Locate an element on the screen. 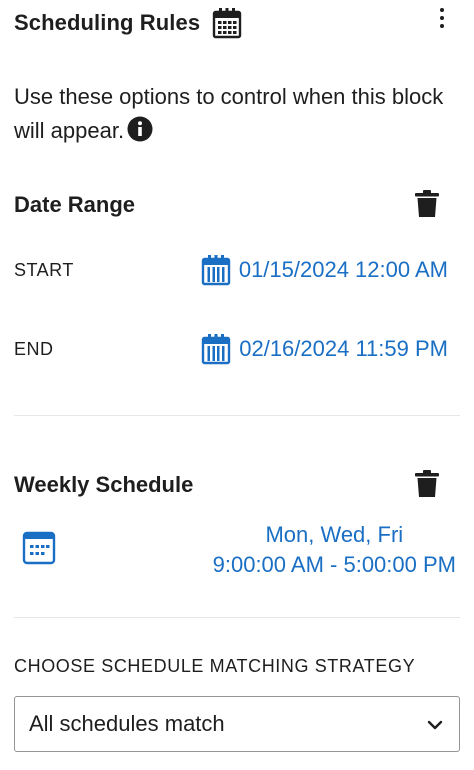 The width and height of the screenshot is (474, 770). weekly-days: Mon, Wed, Fri is located at coordinates (334, 534).